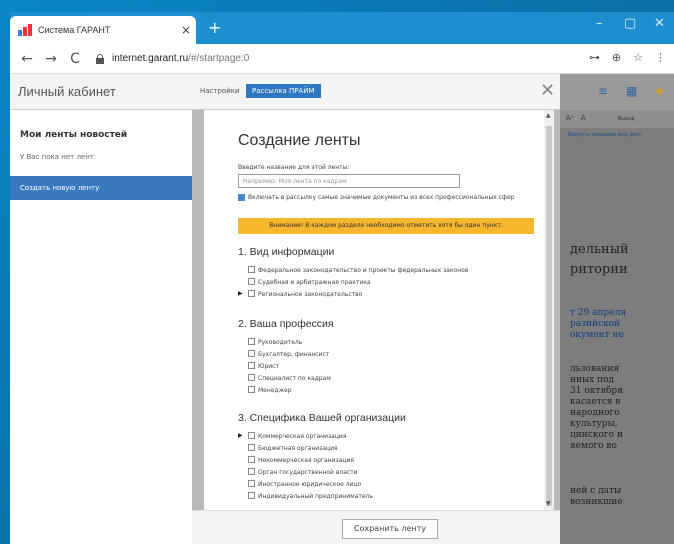  Describe the element at coordinates (596, 491) in the screenshot. I see `doc-line-14: ней с даты` at that location.